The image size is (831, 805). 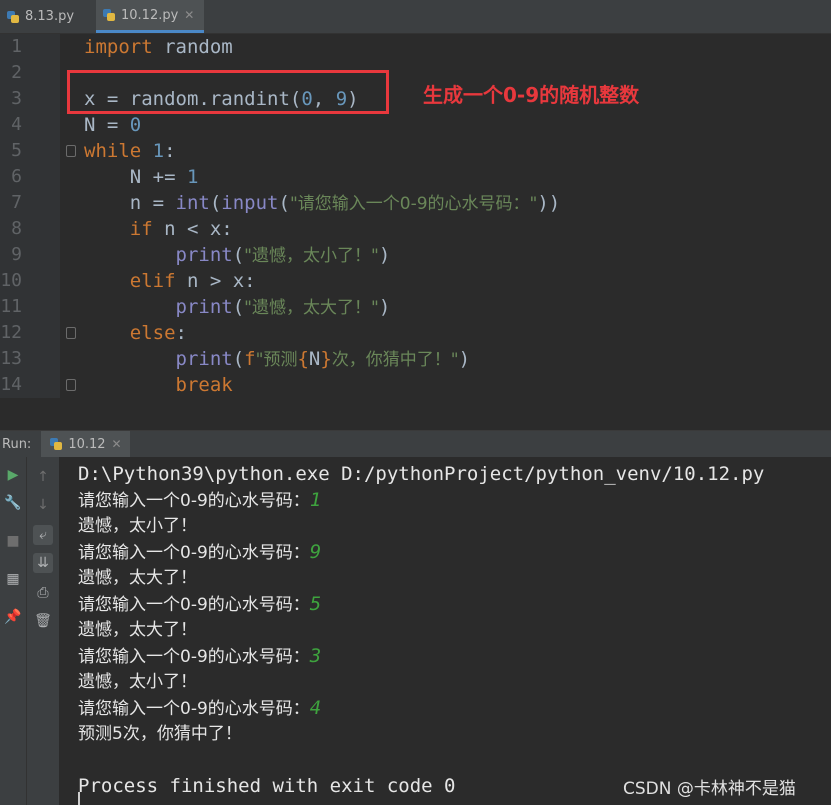 I want to click on console-line: 请您输入一个0-9的心水号码：5, so click(x=199, y=604).